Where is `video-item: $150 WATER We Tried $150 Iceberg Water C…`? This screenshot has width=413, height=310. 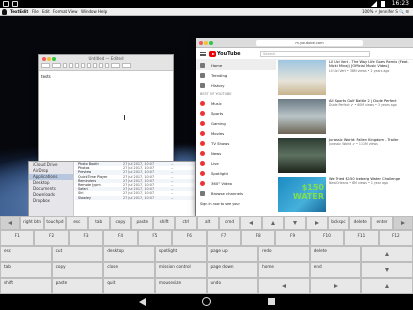 video-item: $150 WATER We Tried $150 Iceberg Water C… is located at coordinates (344, 195).